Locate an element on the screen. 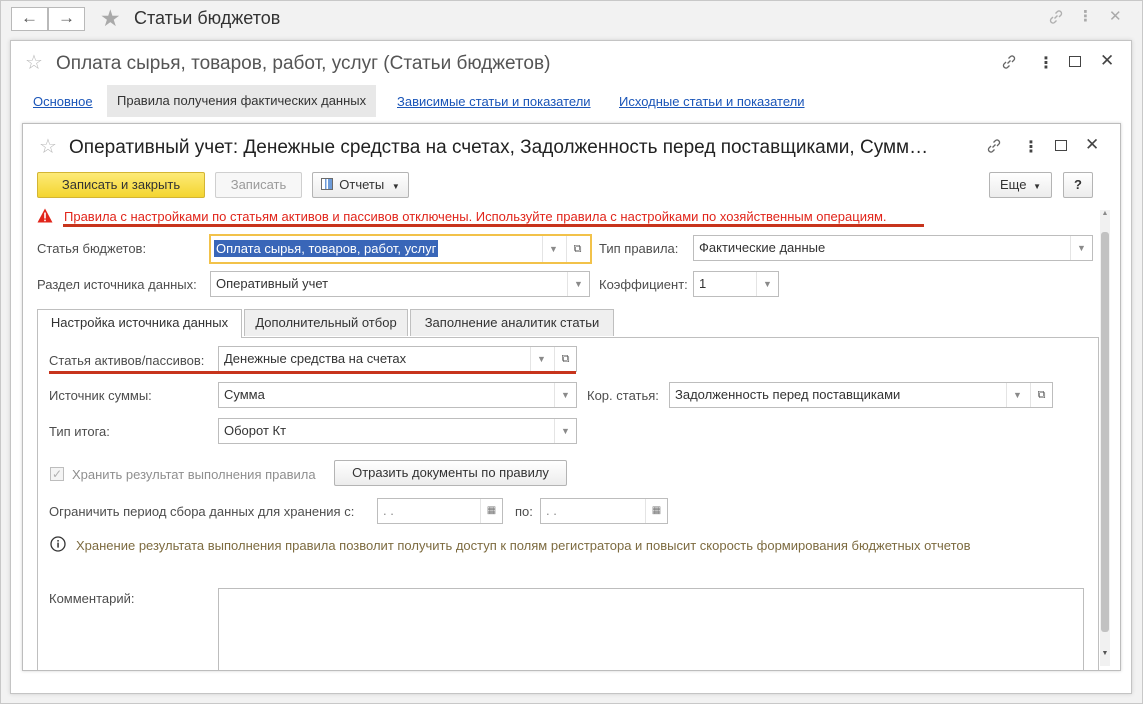  favorite-star-icon: ★ is located at coordinates (110, 18).